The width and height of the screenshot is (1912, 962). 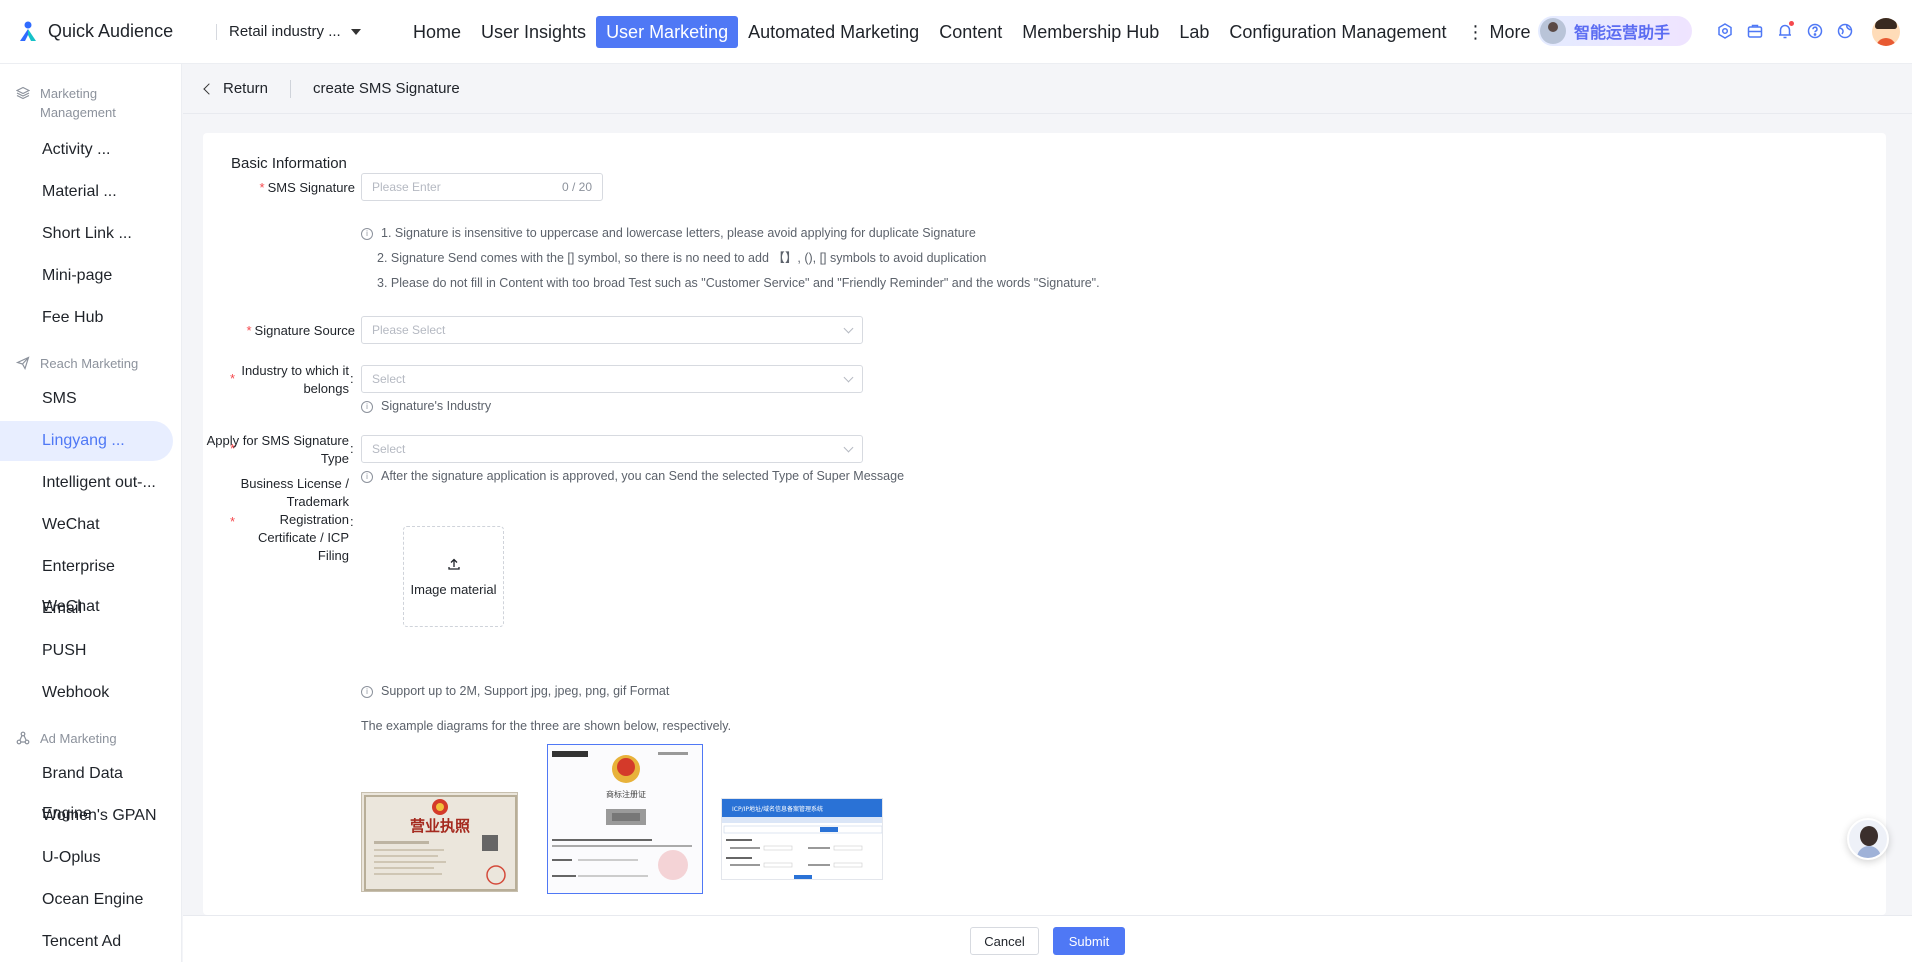 What do you see at coordinates (1725, 31) in the screenshot?
I see `settings-hex-icon` at bounding box center [1725, 31].